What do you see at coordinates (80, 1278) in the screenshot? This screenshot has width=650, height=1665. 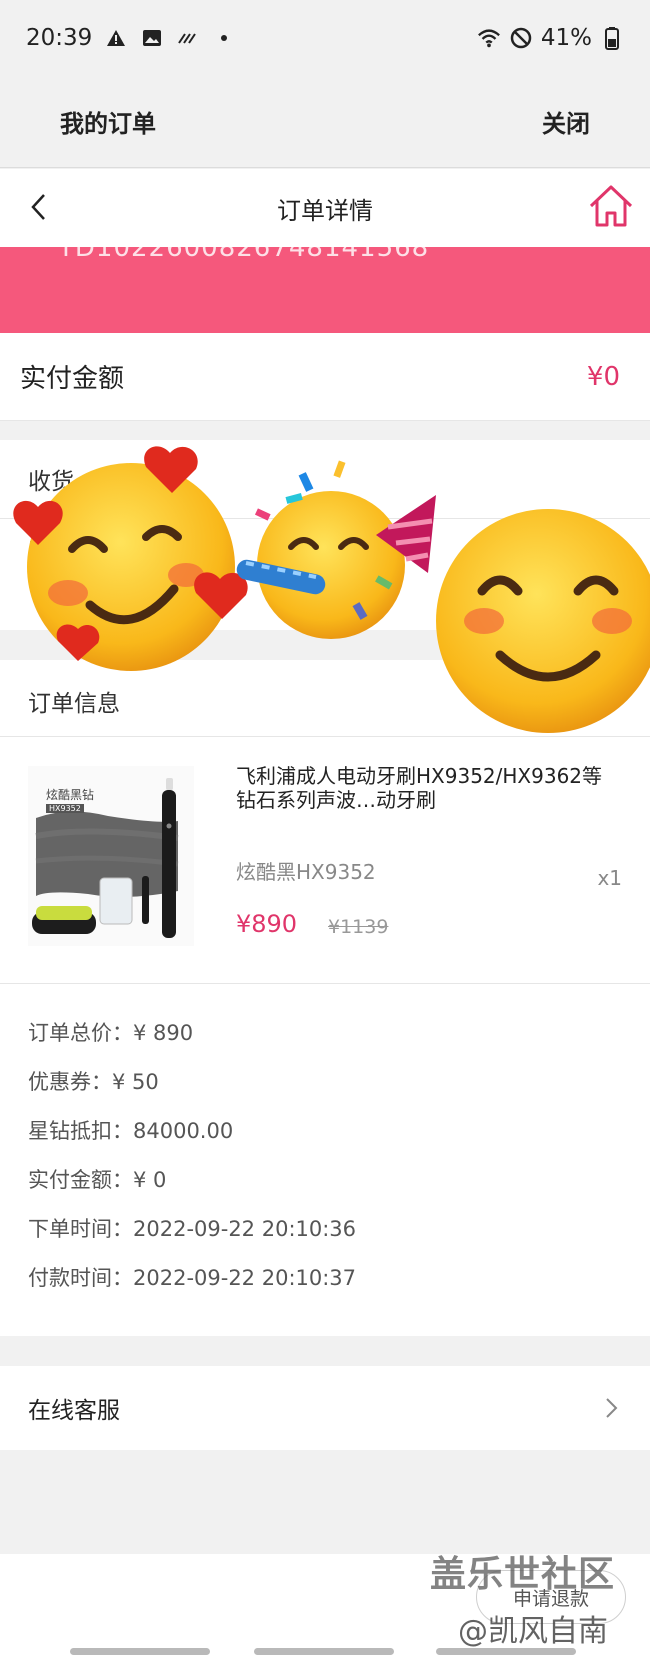 I see `detail-label: 付款时间：` at bounding box center [80, 1278].